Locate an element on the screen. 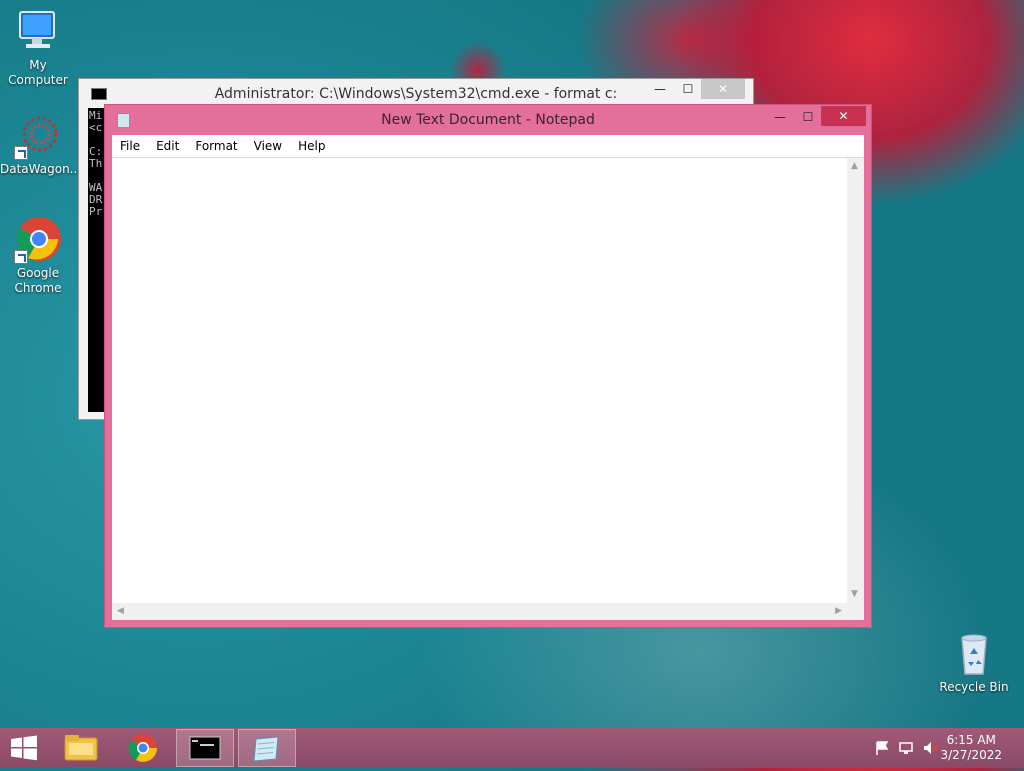 The height and width of the screenshot is (771, 1024). taskbar-clock: 6:15 AM 3/27/2022 is located at coordinates (971, 748).